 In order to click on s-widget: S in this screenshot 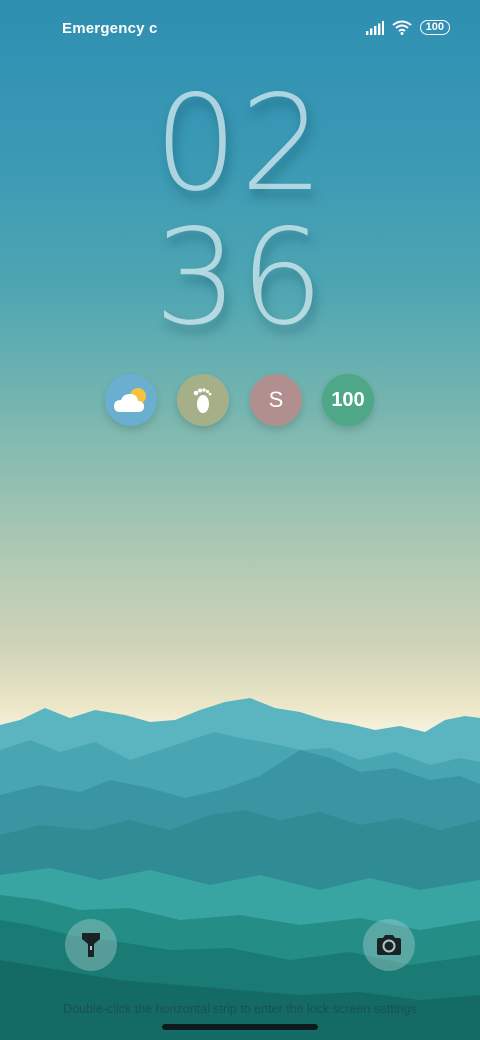, I will do `click(276, 400)`.